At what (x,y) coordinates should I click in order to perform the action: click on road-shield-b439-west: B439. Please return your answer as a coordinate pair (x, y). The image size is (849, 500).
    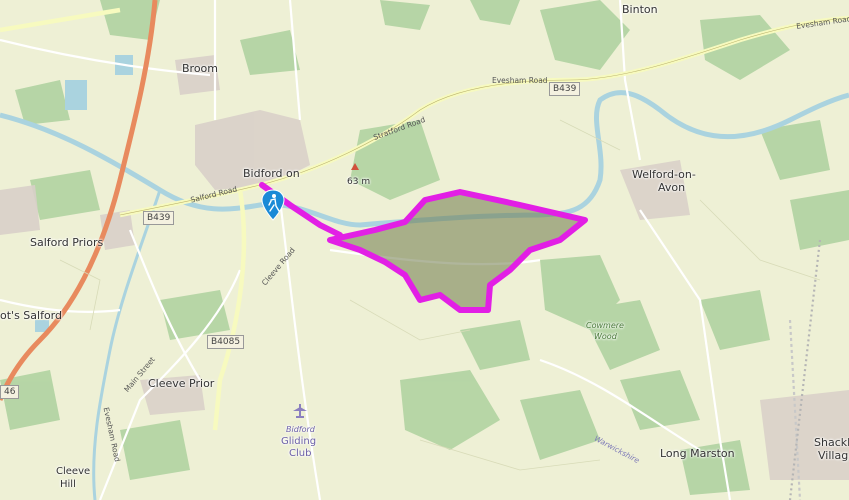
    Looking at the image, I should click on (159, 218).